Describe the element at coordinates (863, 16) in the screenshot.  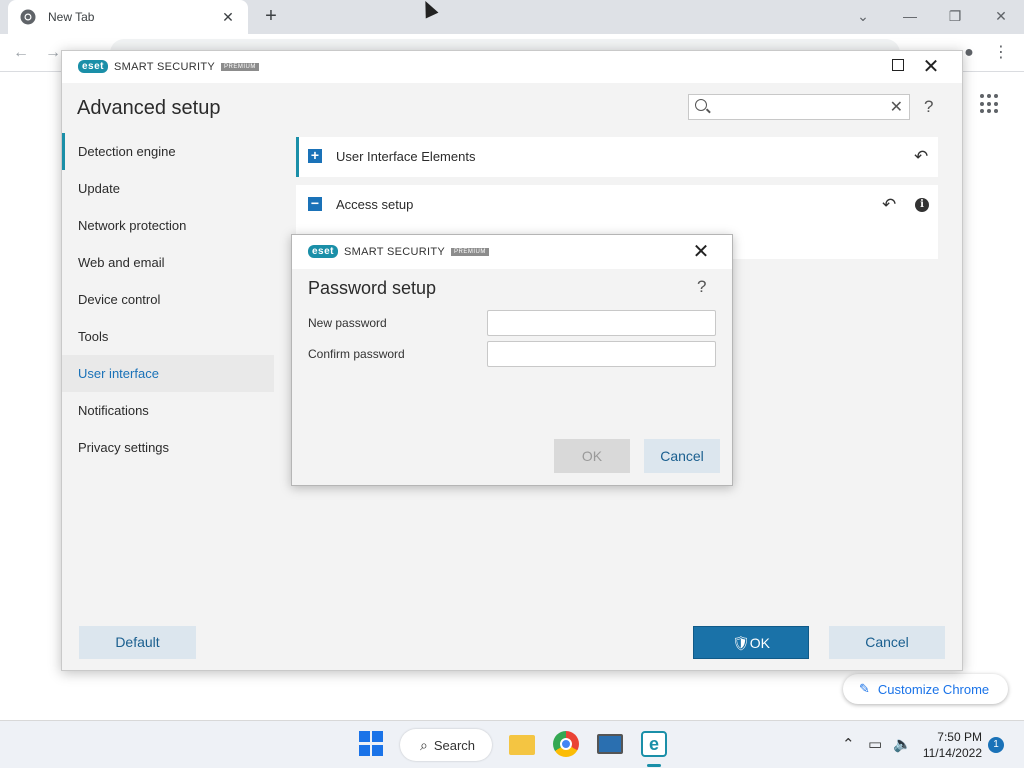
I see `tab-search-icon: ⌄` at that location.